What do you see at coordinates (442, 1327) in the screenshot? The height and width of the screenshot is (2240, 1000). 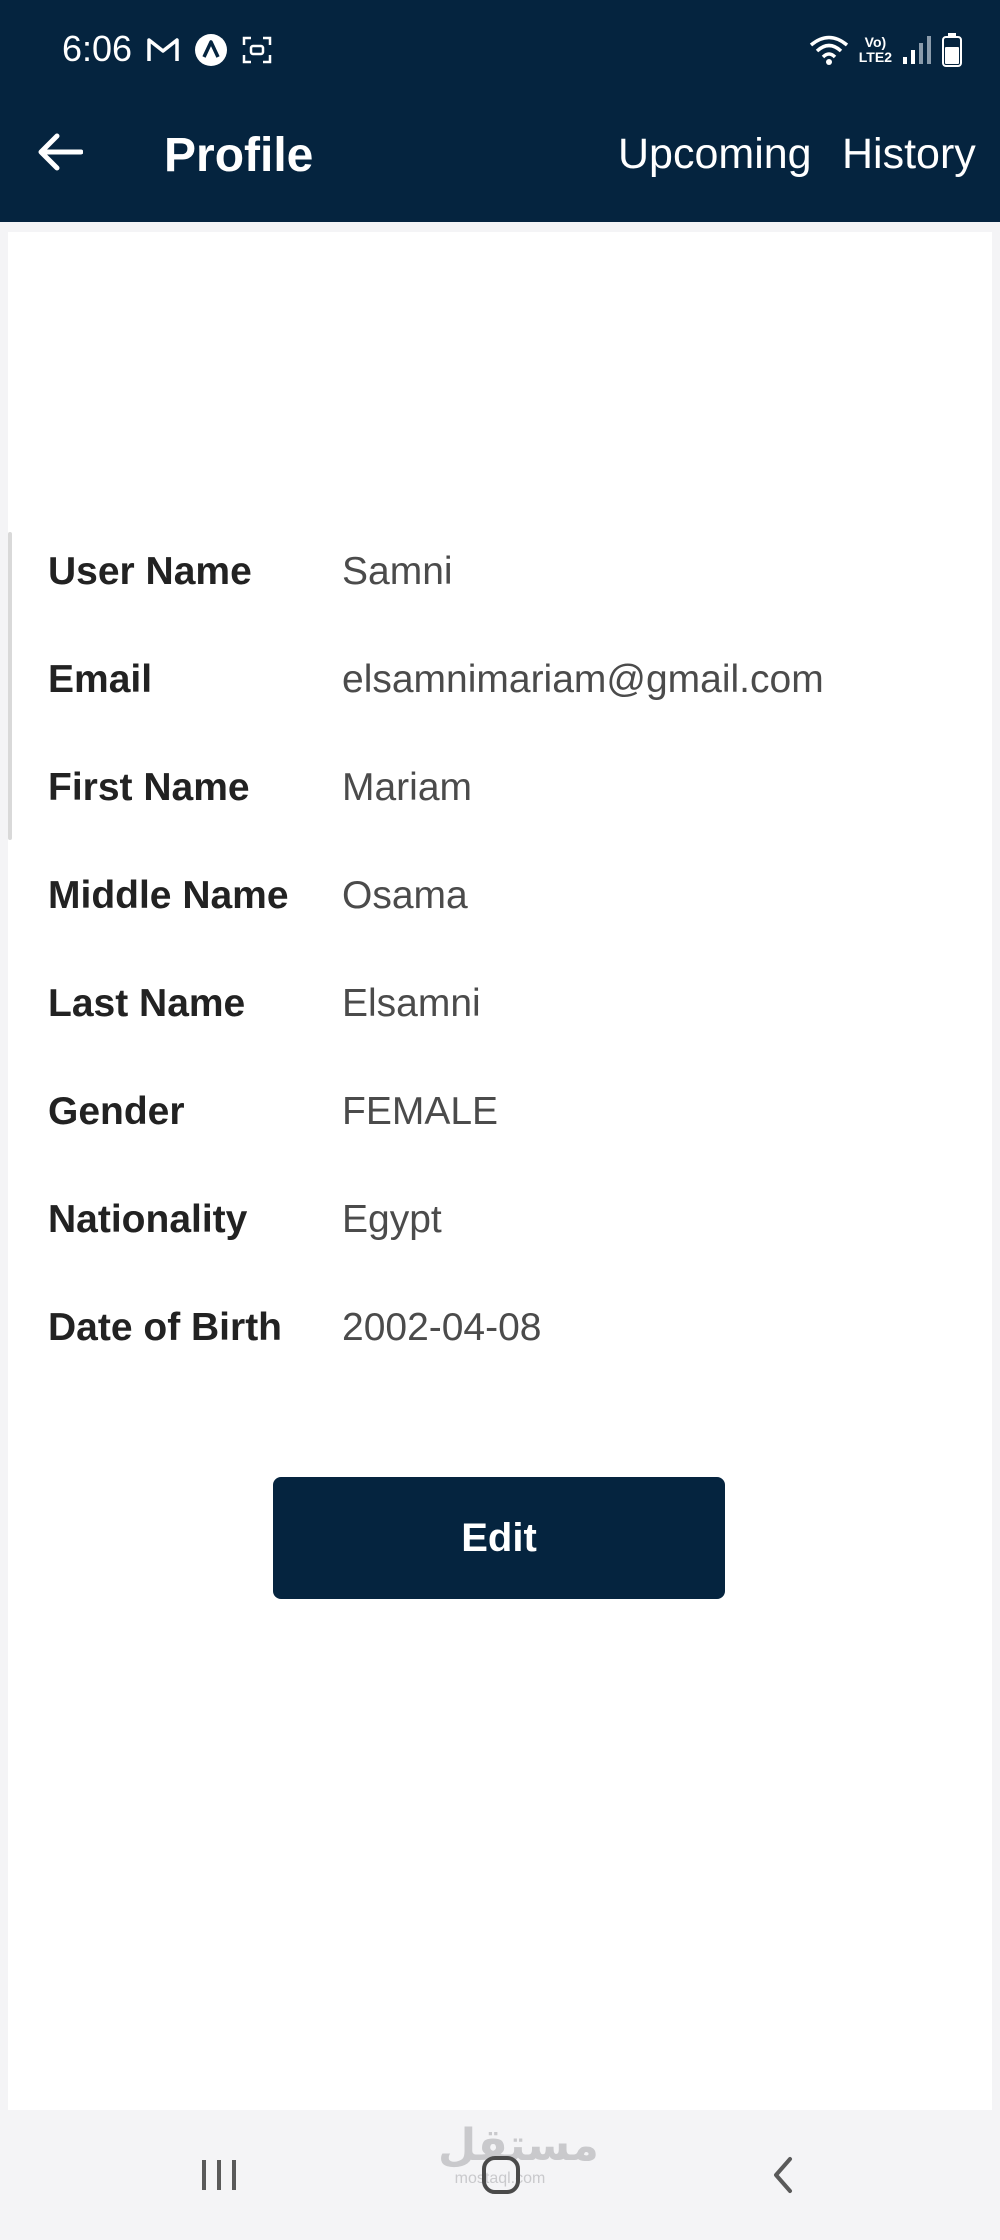 I see `field-value: 2002-04-08` at bounding box center [442, 1327].